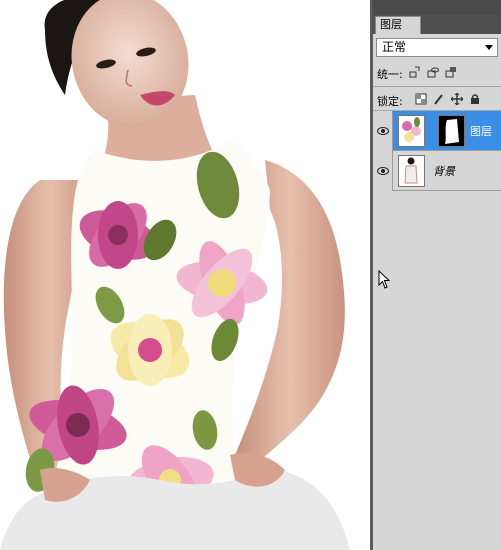 The image size is (501, 550). I want to click on layer-name: 背景, so click(444, 171).